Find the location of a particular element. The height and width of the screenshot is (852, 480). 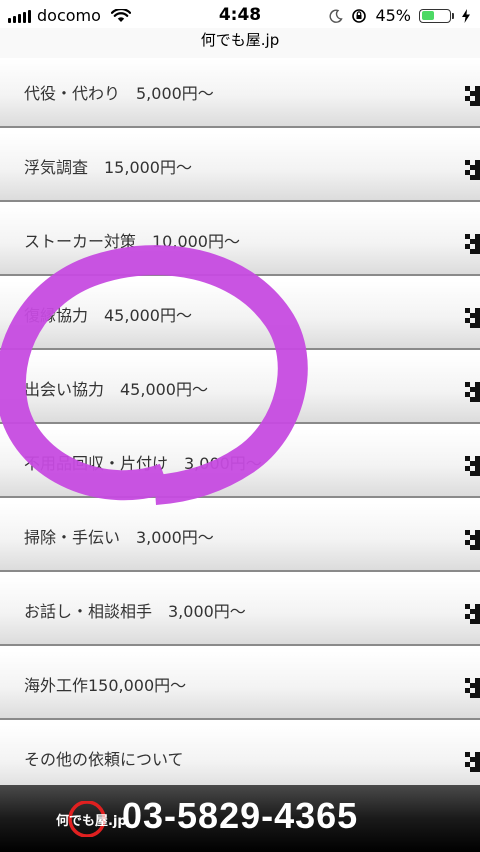

address-bar: 何でも屋.jp is located at coordinates (240, 43).